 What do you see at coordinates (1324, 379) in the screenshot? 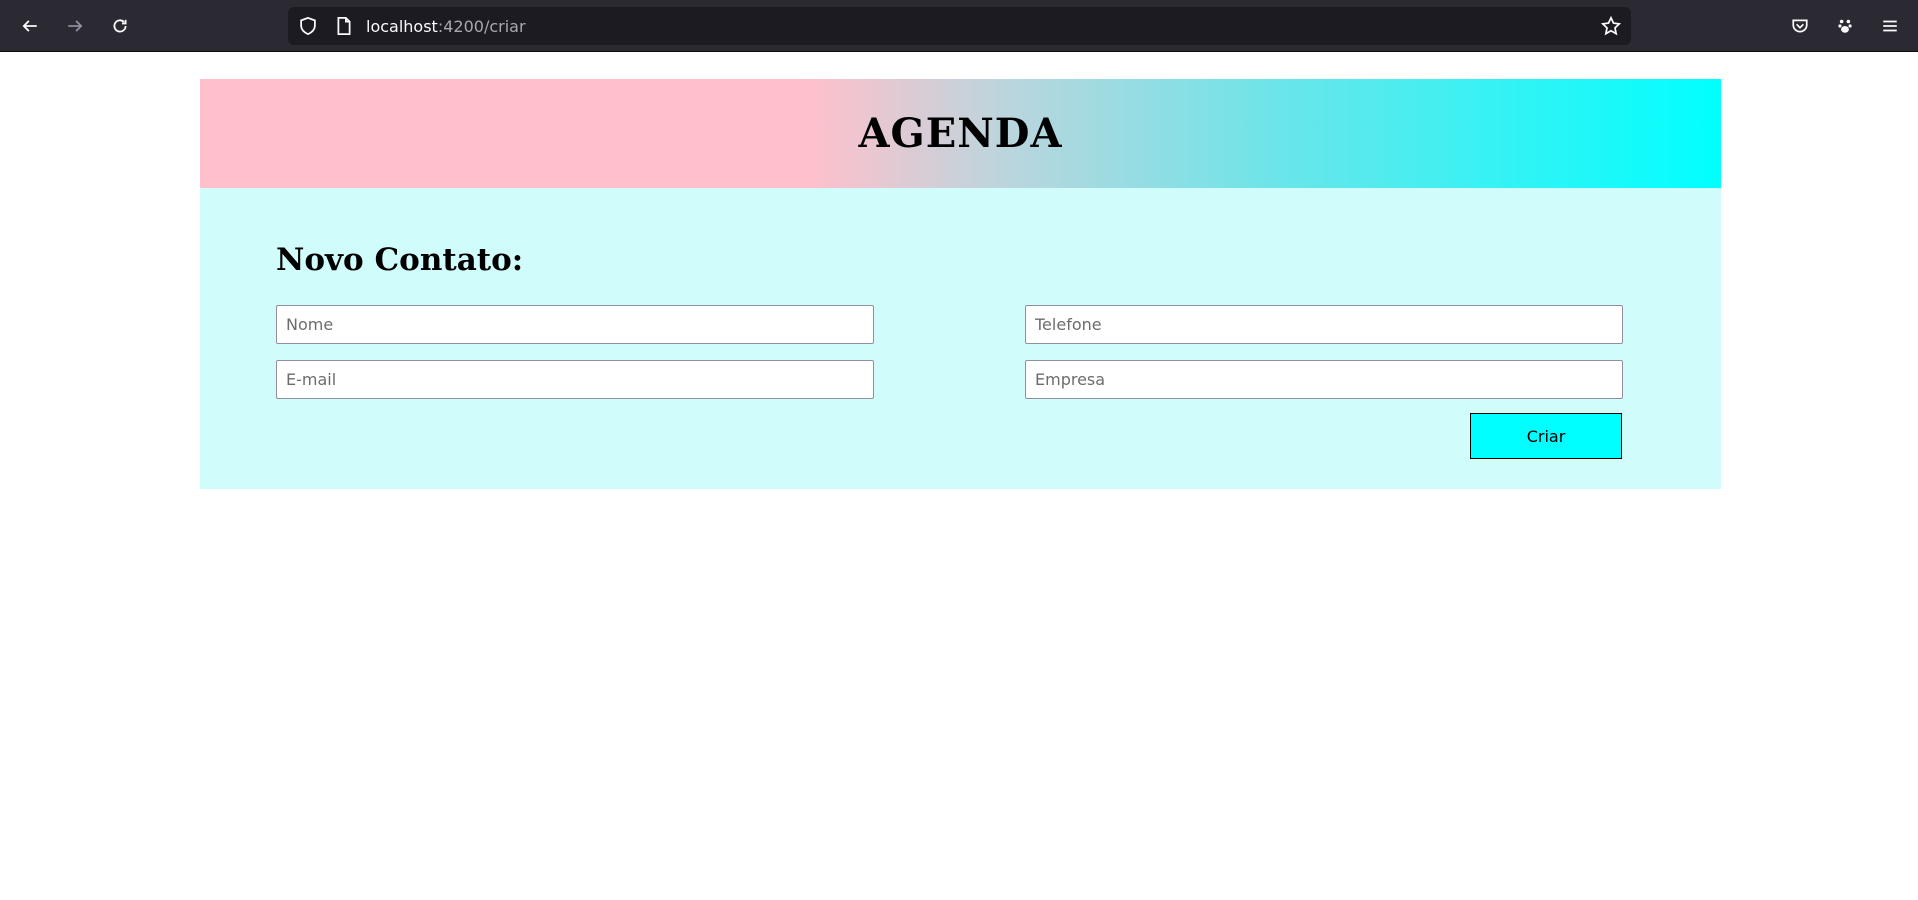
I see `empresa-input` at bounding box center [1324, 379].